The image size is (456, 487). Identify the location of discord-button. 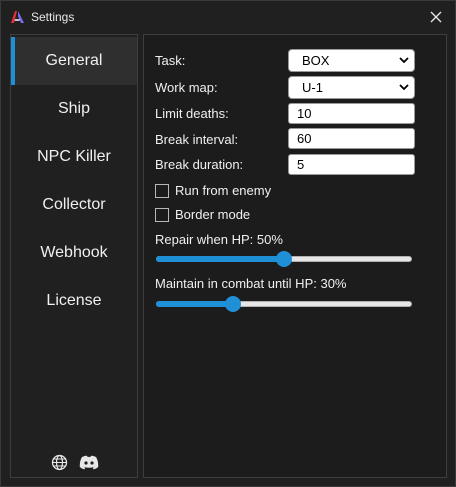
(89, 462).